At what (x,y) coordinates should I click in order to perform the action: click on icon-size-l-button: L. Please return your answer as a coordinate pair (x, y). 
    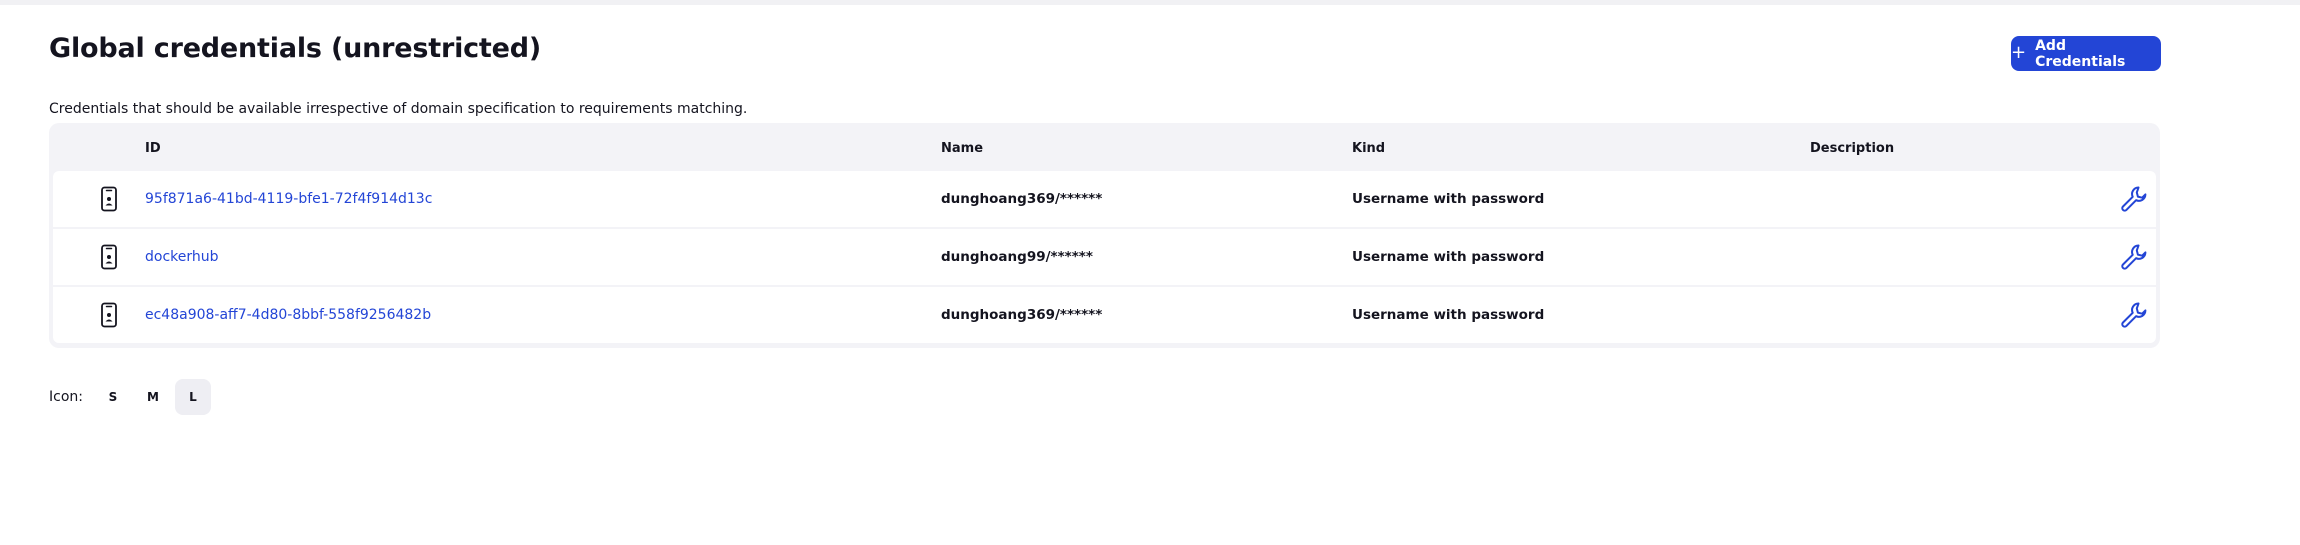
    Looking at the image, I should click on (192, 397).